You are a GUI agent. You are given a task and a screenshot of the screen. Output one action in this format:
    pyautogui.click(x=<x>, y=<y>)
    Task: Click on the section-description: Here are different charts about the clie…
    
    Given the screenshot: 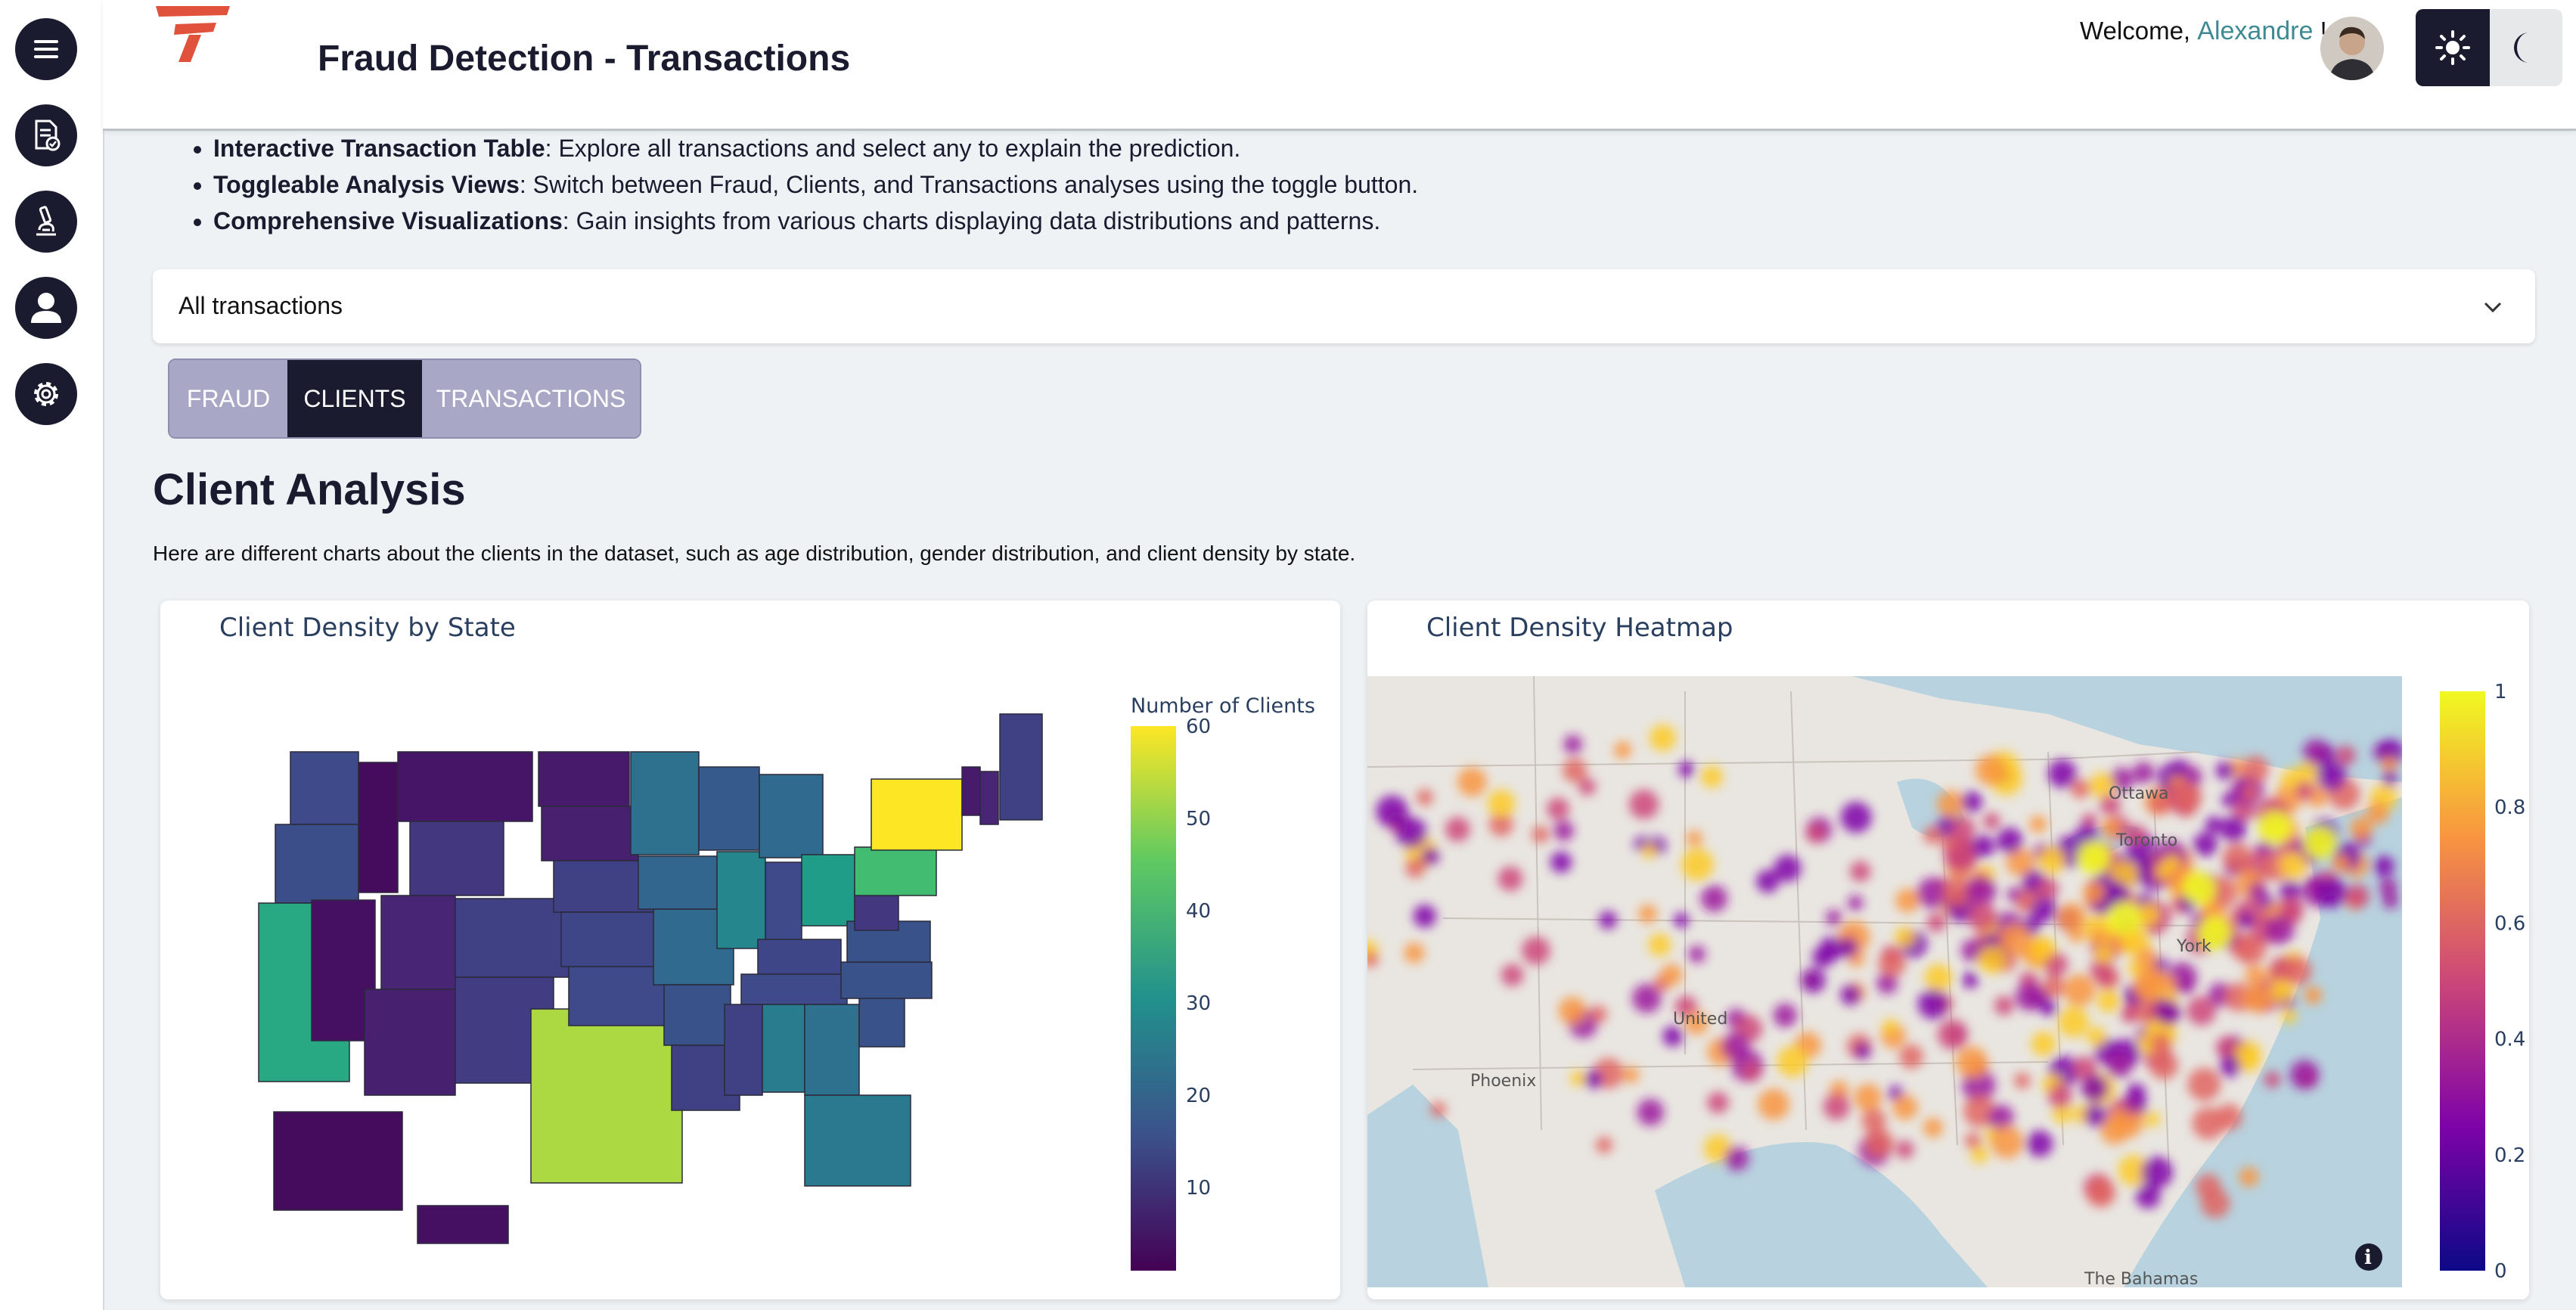 What is the action you would take?
    pyautogui.click(x=754, y=553)
    